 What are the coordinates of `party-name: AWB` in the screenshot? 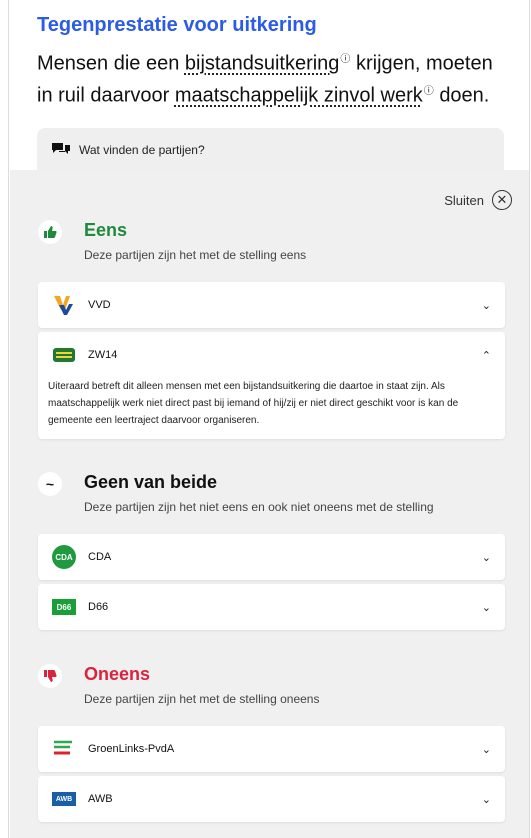 It's located at (100, 799).